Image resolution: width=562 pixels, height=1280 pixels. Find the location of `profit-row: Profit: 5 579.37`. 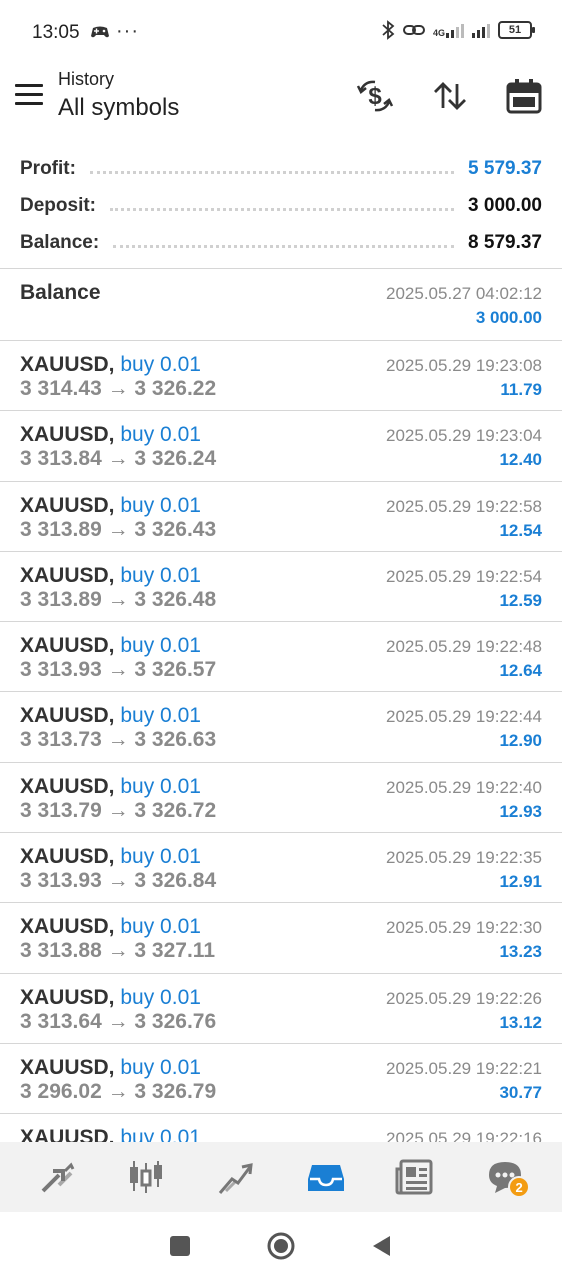

profit-row: Profit: 5 579.37 is located at coordinates (281, 168).